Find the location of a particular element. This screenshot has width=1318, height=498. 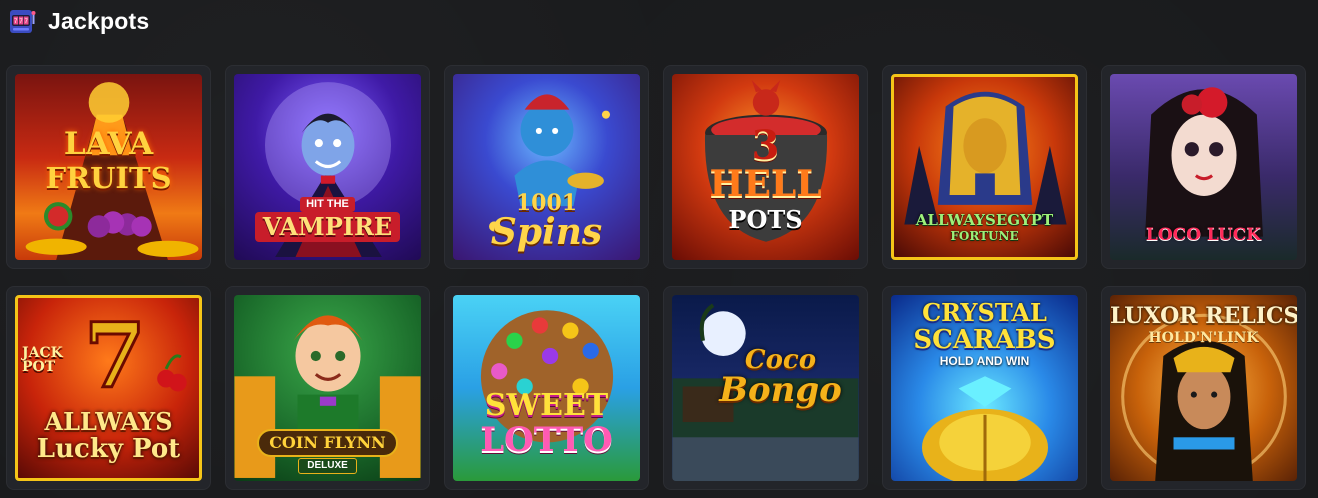

game-title-line: JACK is located at coordinates (42, 353).